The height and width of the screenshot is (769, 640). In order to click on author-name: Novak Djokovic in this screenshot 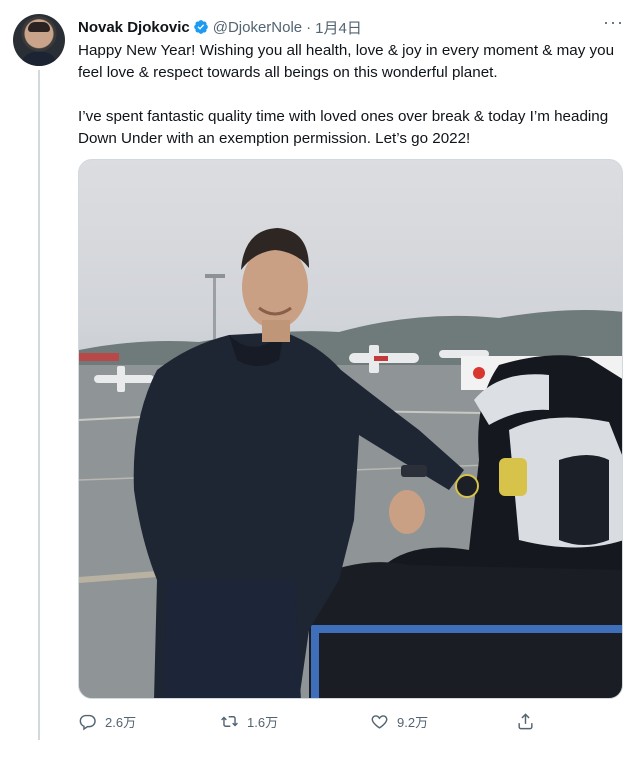, I will do `click(134, 27)`.